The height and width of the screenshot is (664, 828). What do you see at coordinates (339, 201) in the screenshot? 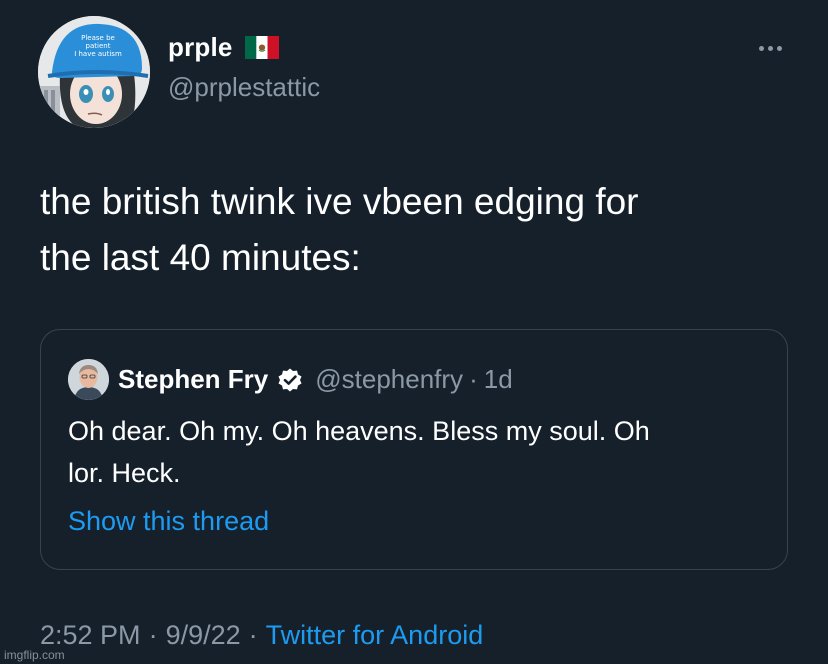
I see `tweet-text-line: the british twink ive vbeen edging for` at bounding box center [339, 201].